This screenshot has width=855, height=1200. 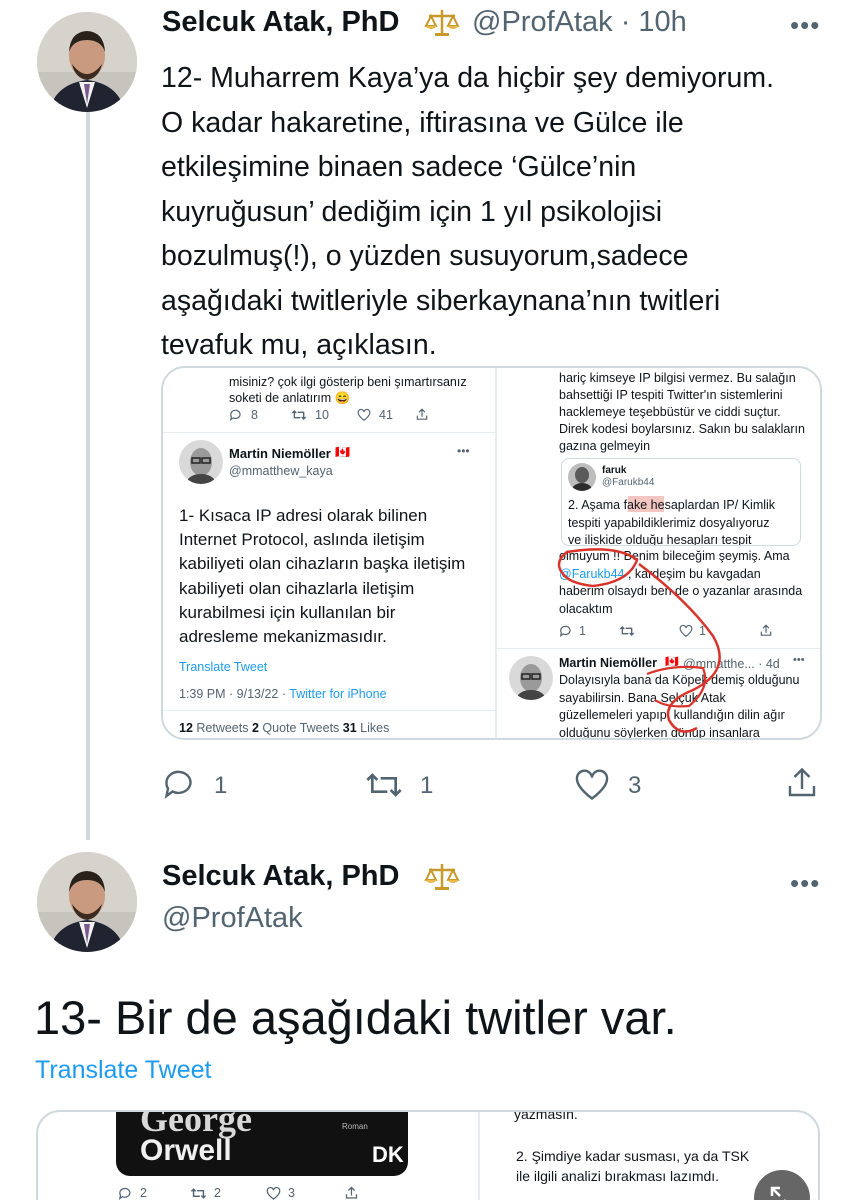 What do you see at coordinates (143, 1193) in the screenshot?
I see `reply-count: 2` at bounding box center [143, 1193].